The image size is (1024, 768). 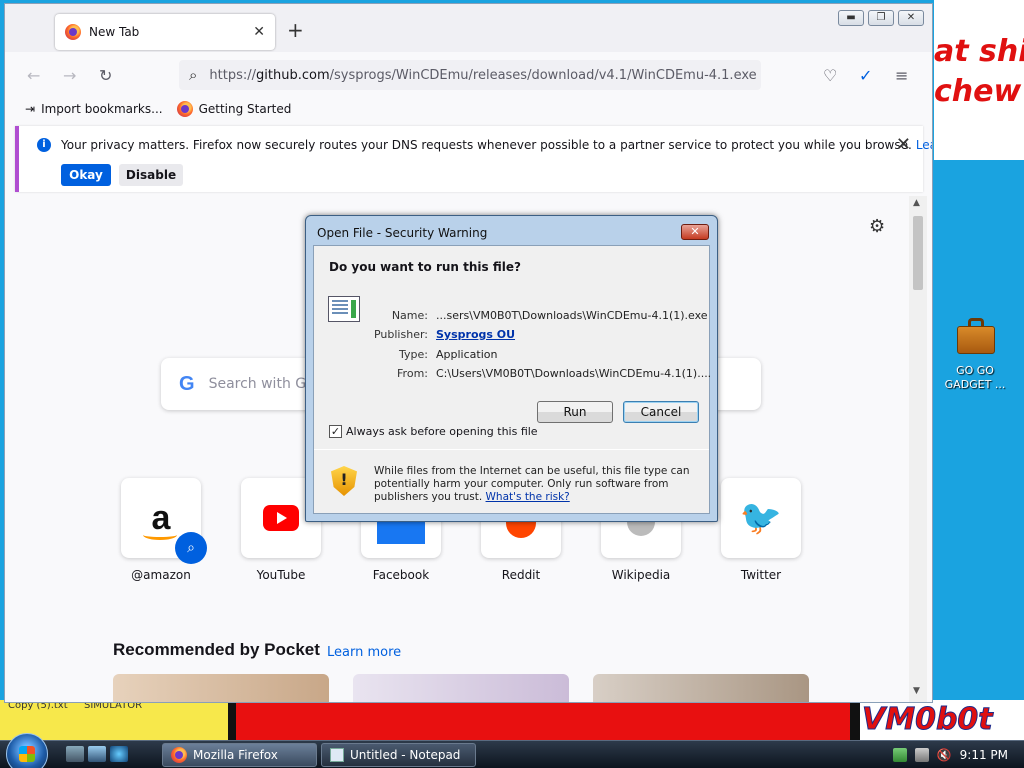 I want to click on tab-new-tab: New Tab ✕, so click(x=165, y=32).